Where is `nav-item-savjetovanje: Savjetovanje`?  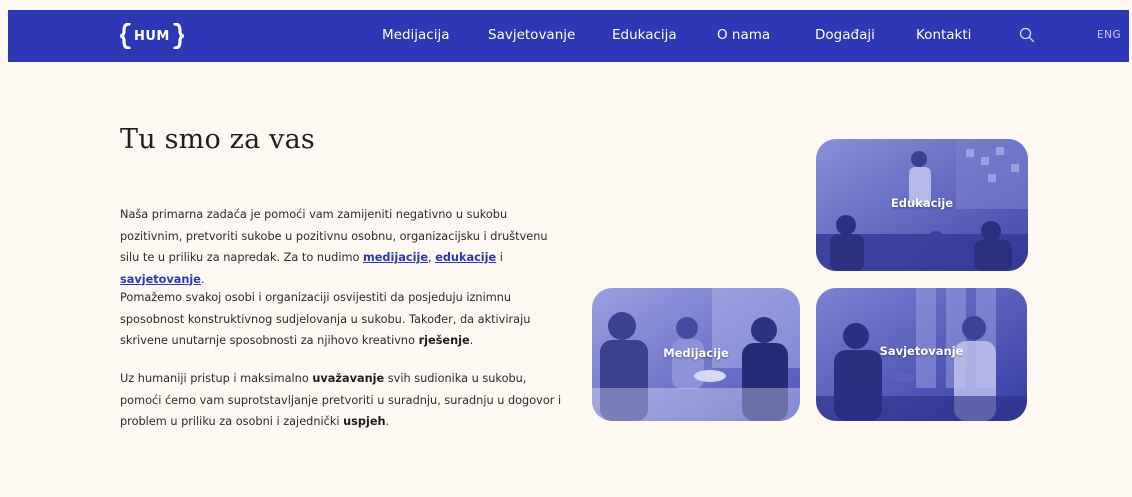 nav-item-savjetovanje: Savjetovanje is located at coordinates (531, 35).